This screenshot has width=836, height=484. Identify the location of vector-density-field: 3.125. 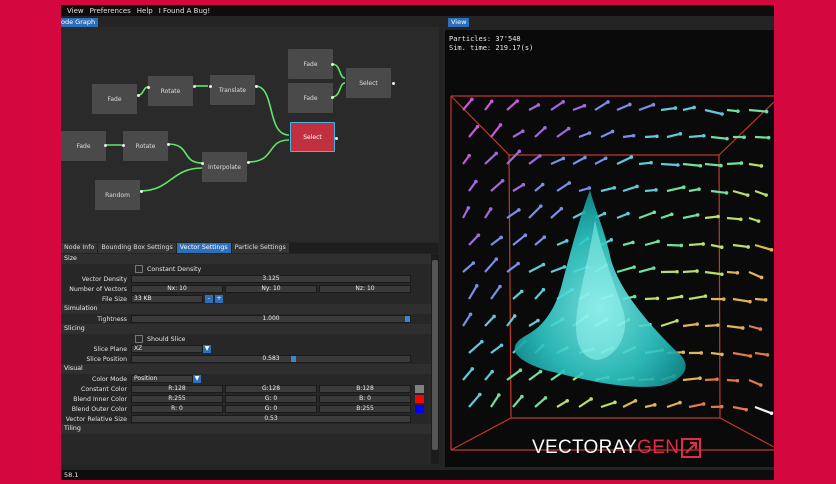
(271, 279).